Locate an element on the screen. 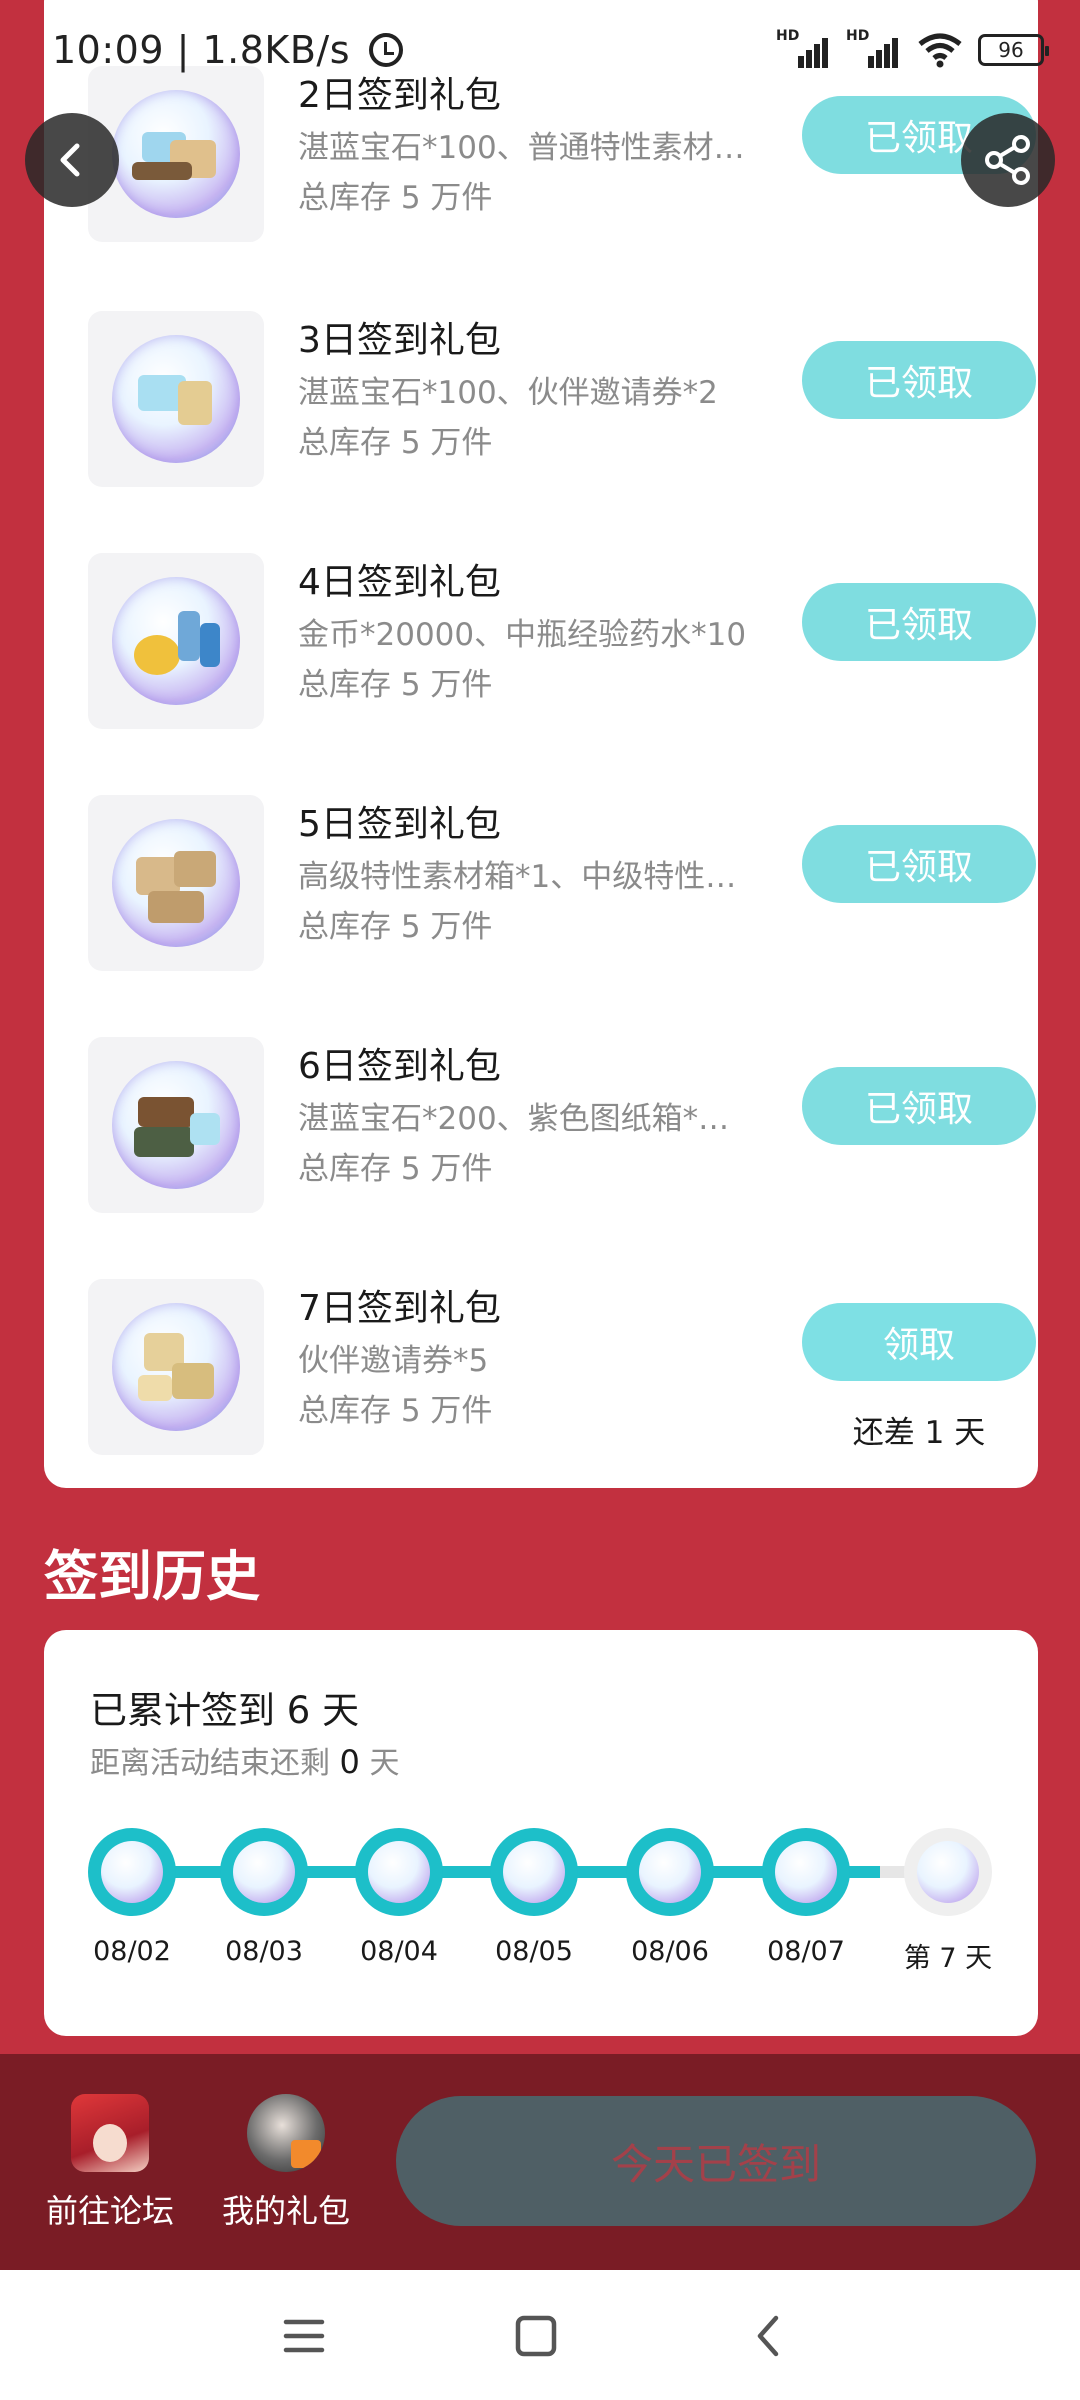  share-icon is located at coordinates (1007, 160).